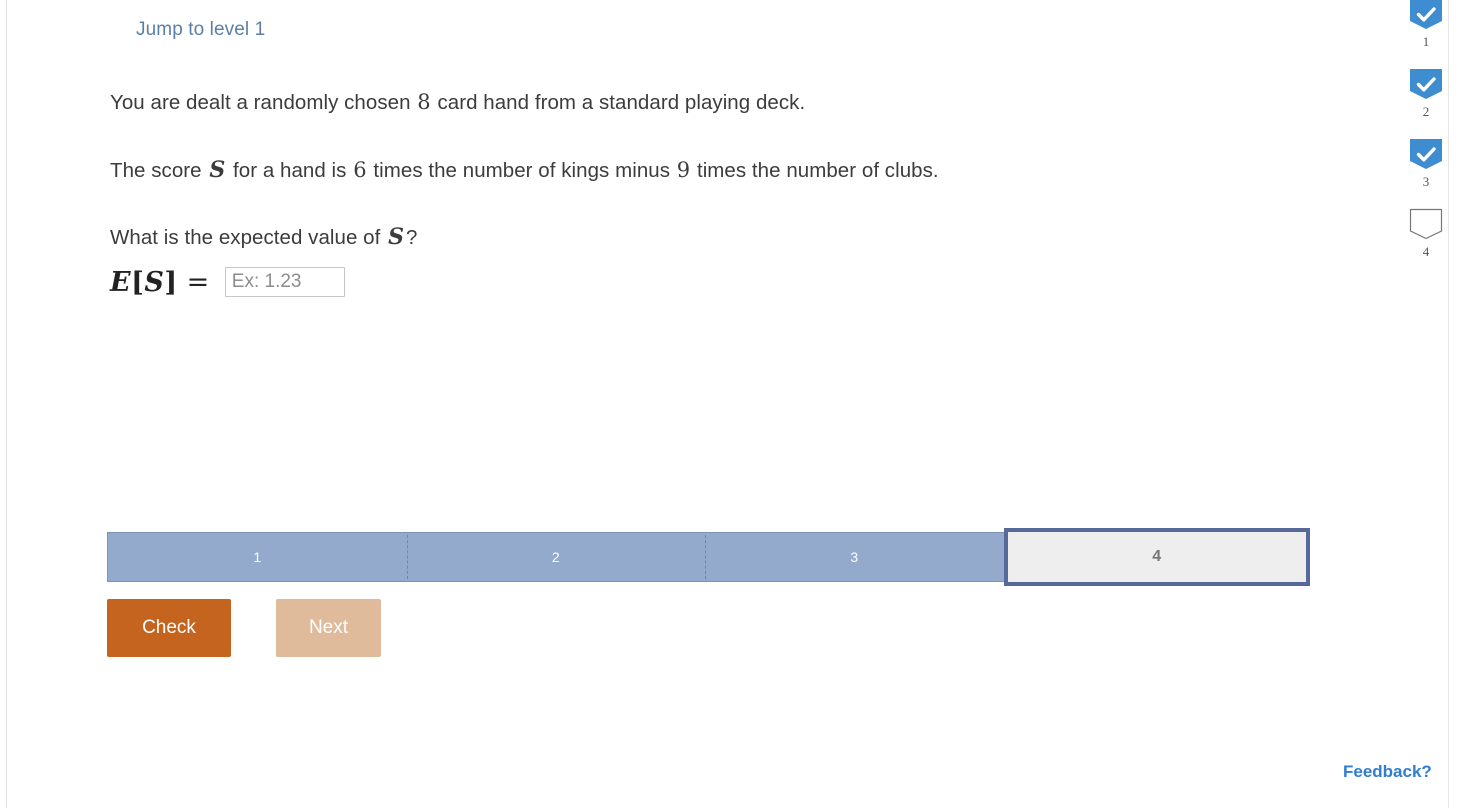  Describe the element at coordinates (200, 30) in the screenshot. I see `jump-to-level-link: Jump to level 1` at that location.